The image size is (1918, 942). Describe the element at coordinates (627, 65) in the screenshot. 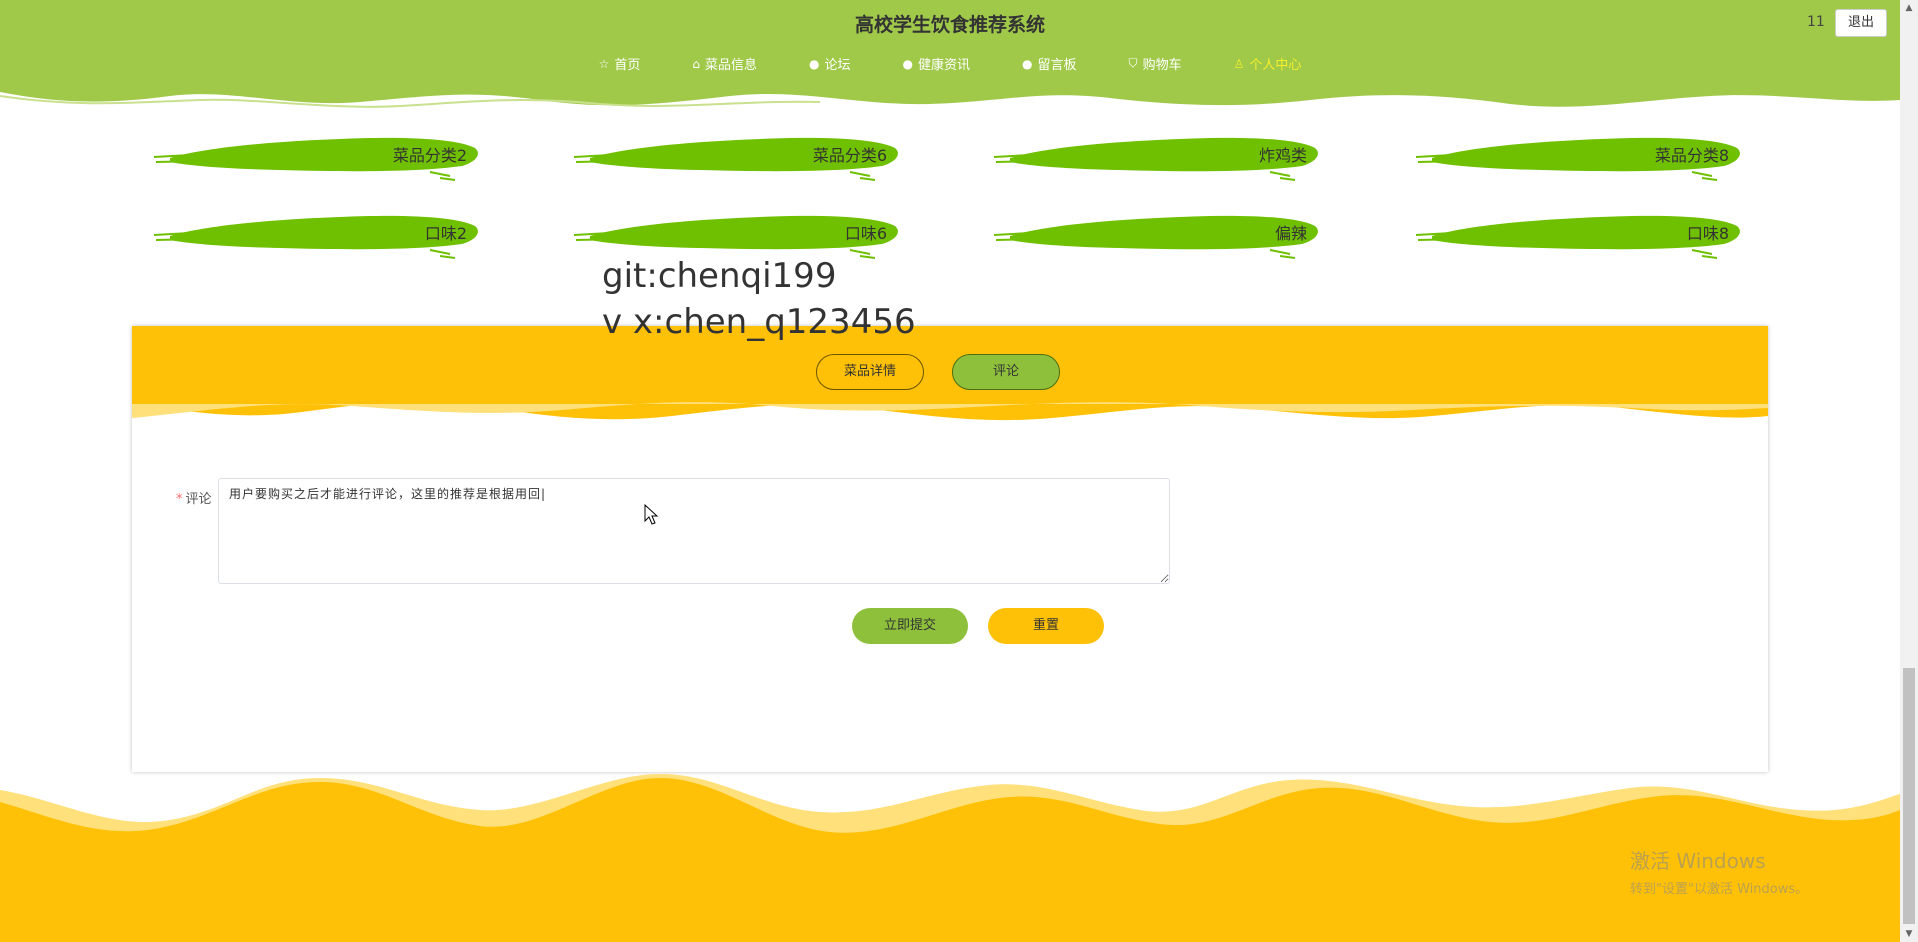

I see `nav-label: 首页` at that location.